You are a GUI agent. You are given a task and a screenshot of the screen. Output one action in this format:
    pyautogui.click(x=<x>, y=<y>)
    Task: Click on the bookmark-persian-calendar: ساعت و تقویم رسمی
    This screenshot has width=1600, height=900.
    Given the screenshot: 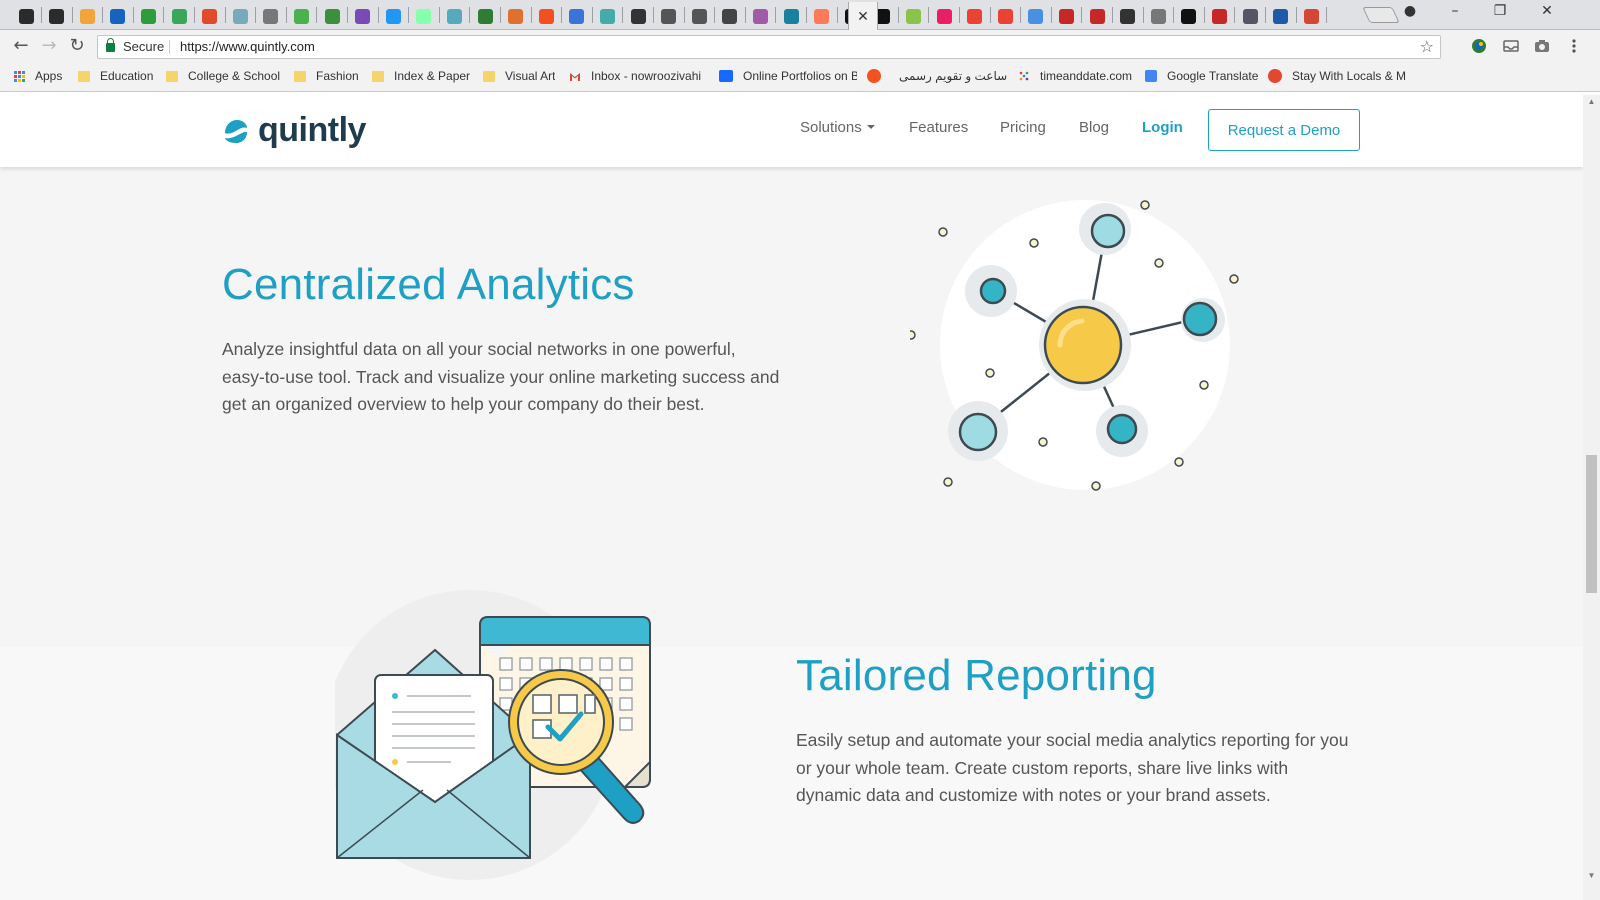 What is the action you would take?
    pyautogui.click(x=955, y=76)
    